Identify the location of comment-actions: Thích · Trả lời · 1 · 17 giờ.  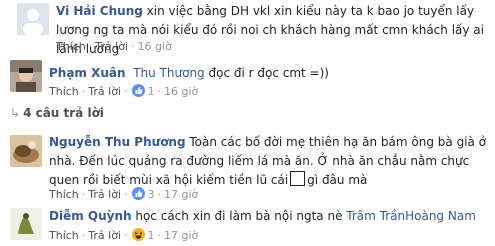
(124, 235).